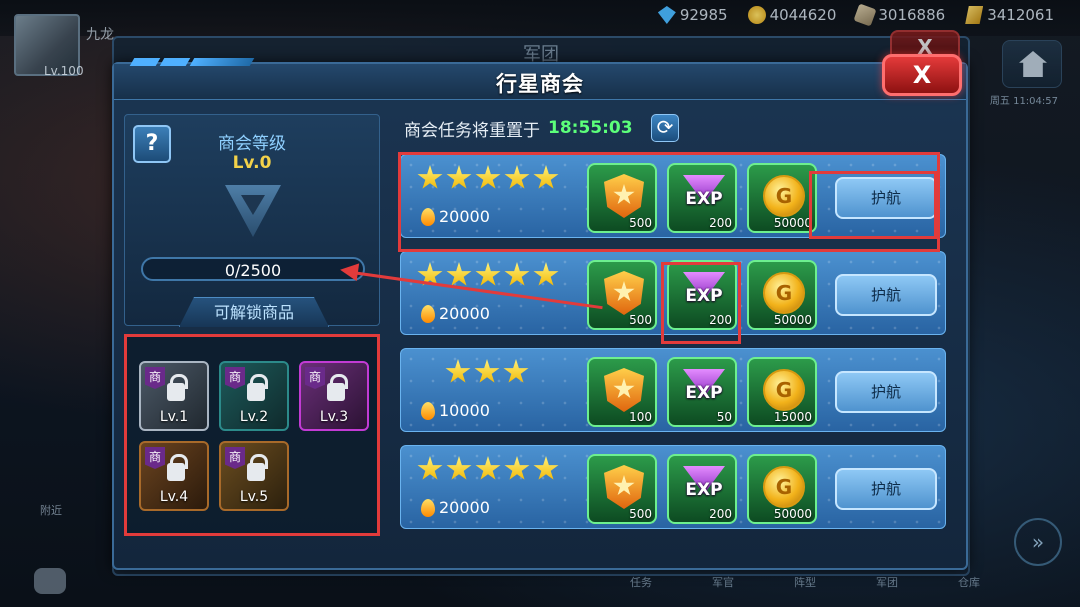 Image resolution: width=1080 pixels, height=607 pixels. I want to click on dialog-title: 行星商会, so click(540, 84).